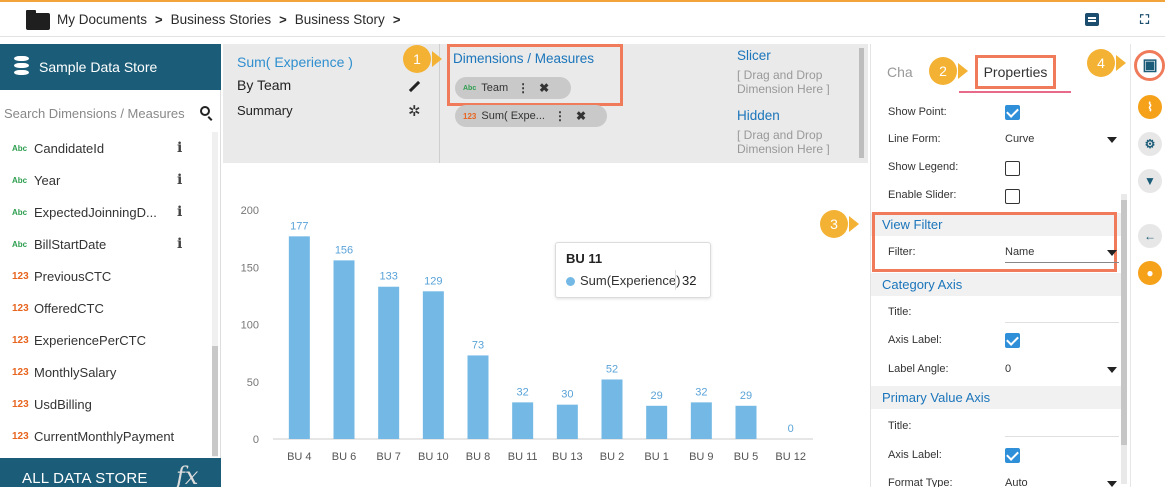 The image size is (1165, 487). I want to click on show-legend-checkbox, so click(1012, 168).